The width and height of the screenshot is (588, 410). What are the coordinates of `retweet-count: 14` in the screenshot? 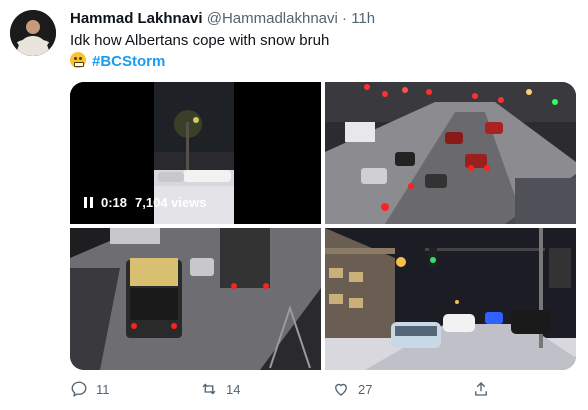 It's located at (233, 389).